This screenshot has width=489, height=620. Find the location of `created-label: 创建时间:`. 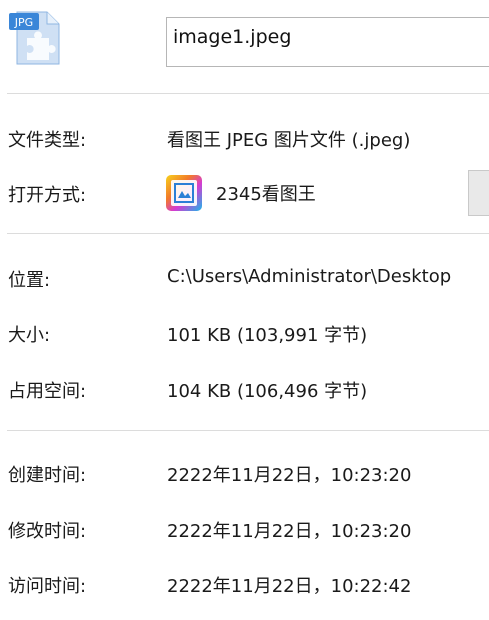

created-label: 创建时间: is located at coordinates (47, 475).